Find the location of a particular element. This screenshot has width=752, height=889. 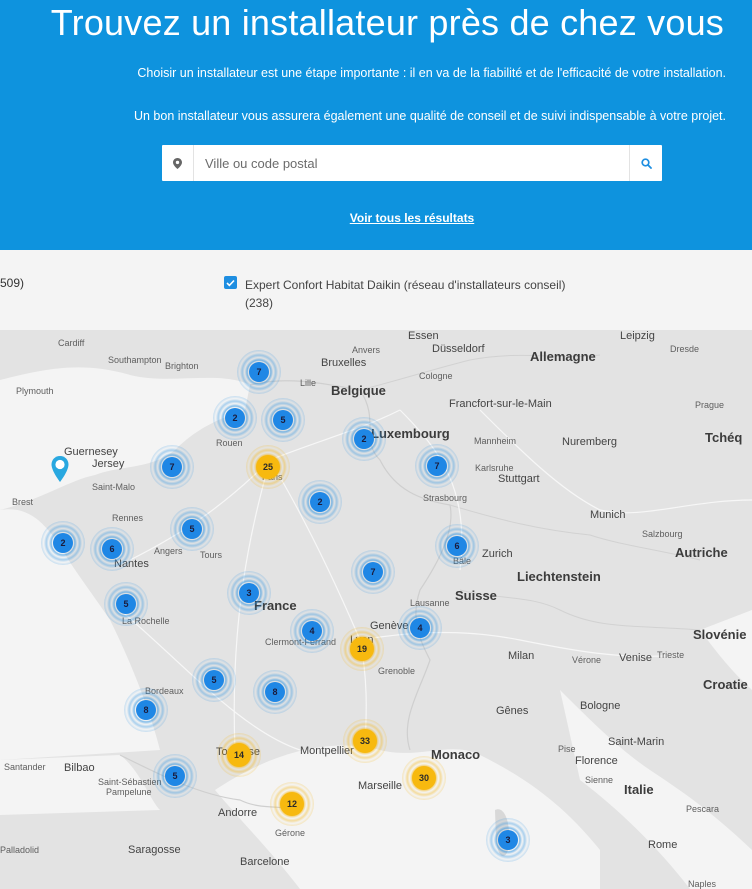

map-label-allemagne: Allemagne is located at coordinates (563, 356).